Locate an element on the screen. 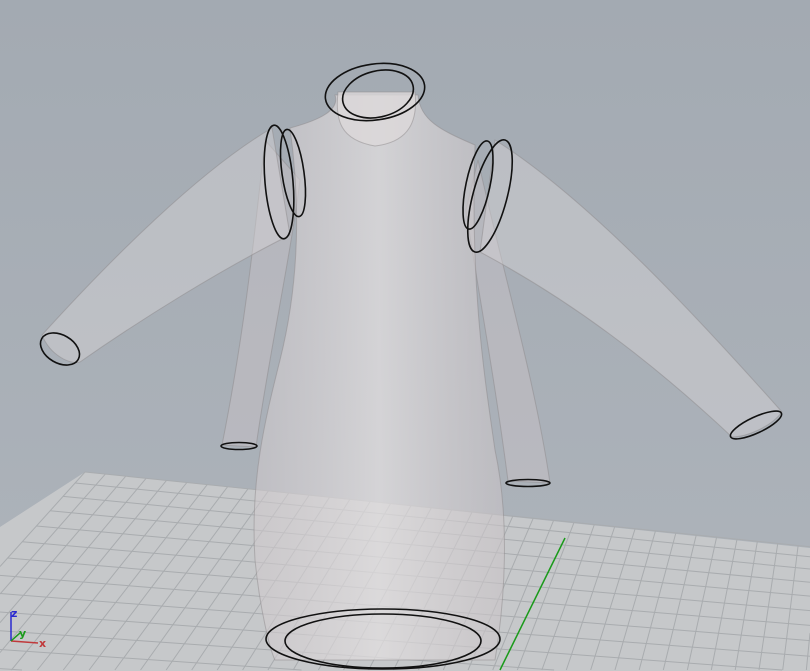 The height and width of the screenshot is (671, 810). z-axis-label: z is located at coordinates (14, 613).